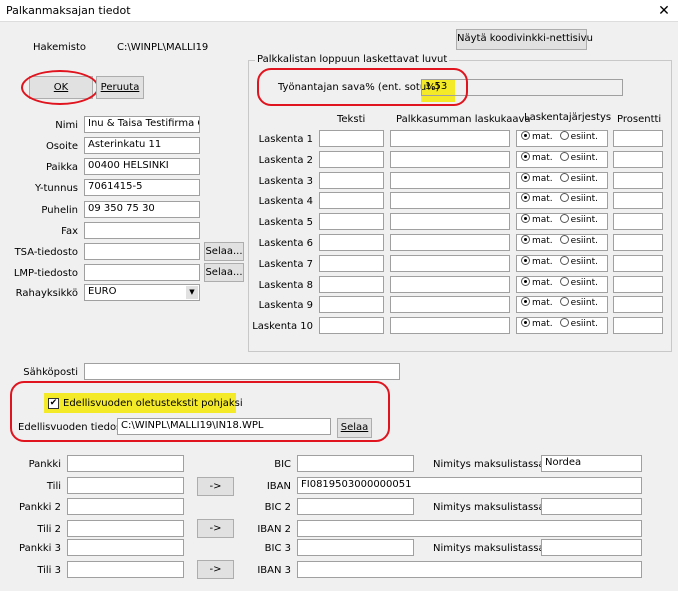  Describe the element at coordinates (142, 251) in the screenshot. I see `tsa-field` at that location.